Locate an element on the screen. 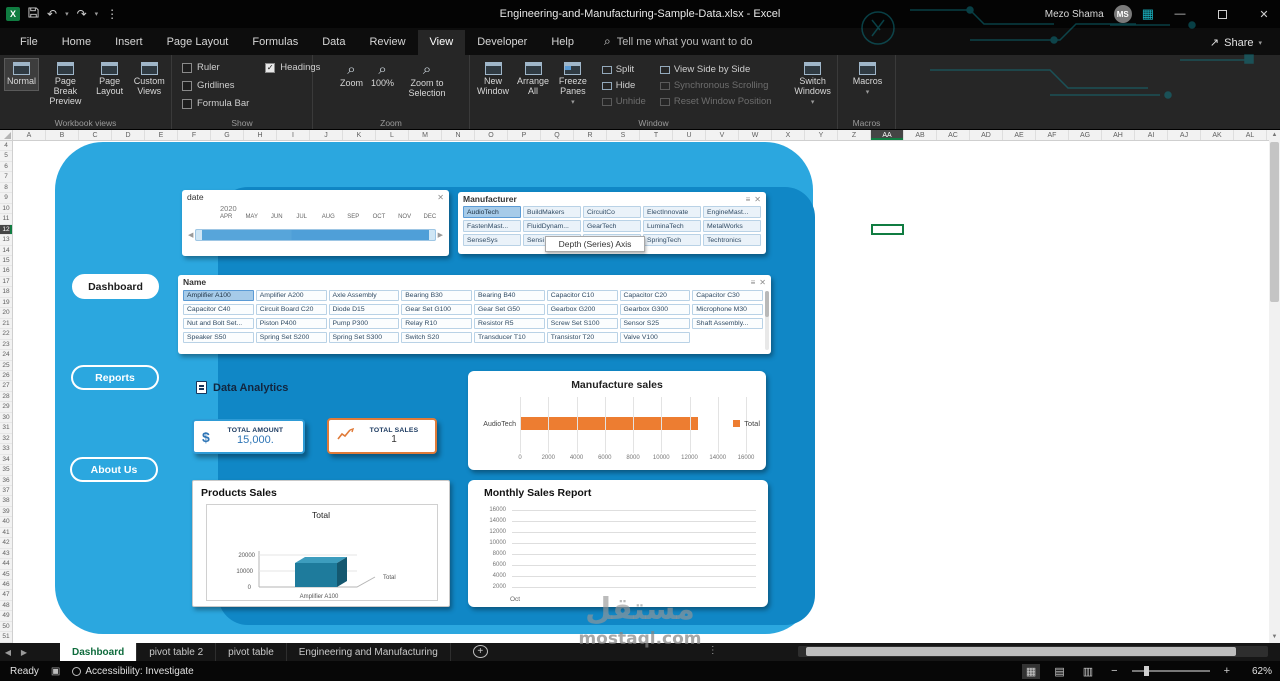 The height and width of the screenshot is (681, 1280). vertical-scrollbar: ▲ ▼ is located at coordinates (1274, 386).